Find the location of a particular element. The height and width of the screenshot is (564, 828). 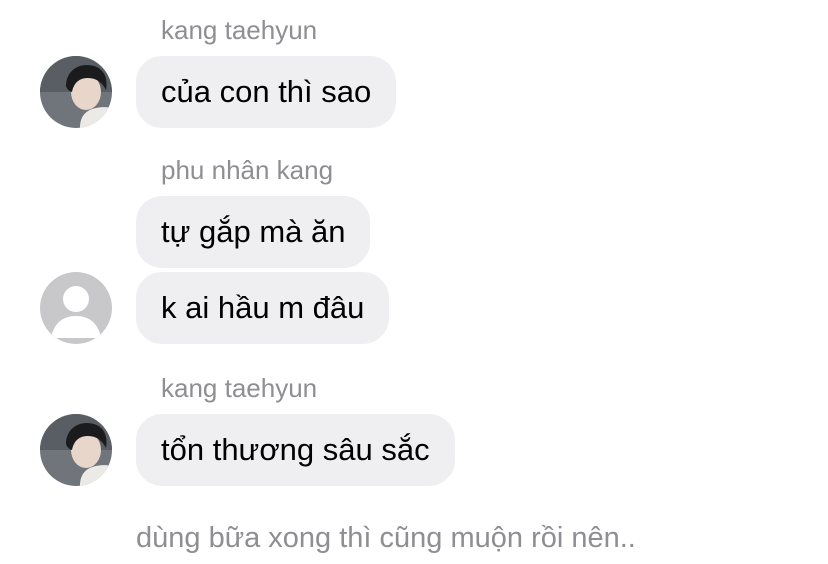

default-person-avatar-icon is located at coordinates (76, 308).